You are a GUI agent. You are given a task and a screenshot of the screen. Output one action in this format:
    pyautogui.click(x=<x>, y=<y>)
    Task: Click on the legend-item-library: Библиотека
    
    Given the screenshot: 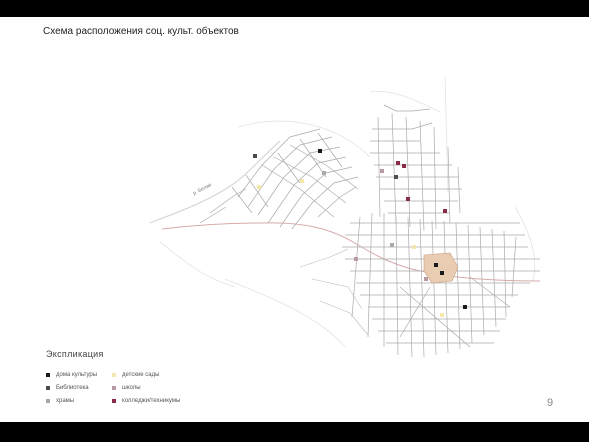 What is the action you would take?
    pyautogui.click(x=67, y=388)
    